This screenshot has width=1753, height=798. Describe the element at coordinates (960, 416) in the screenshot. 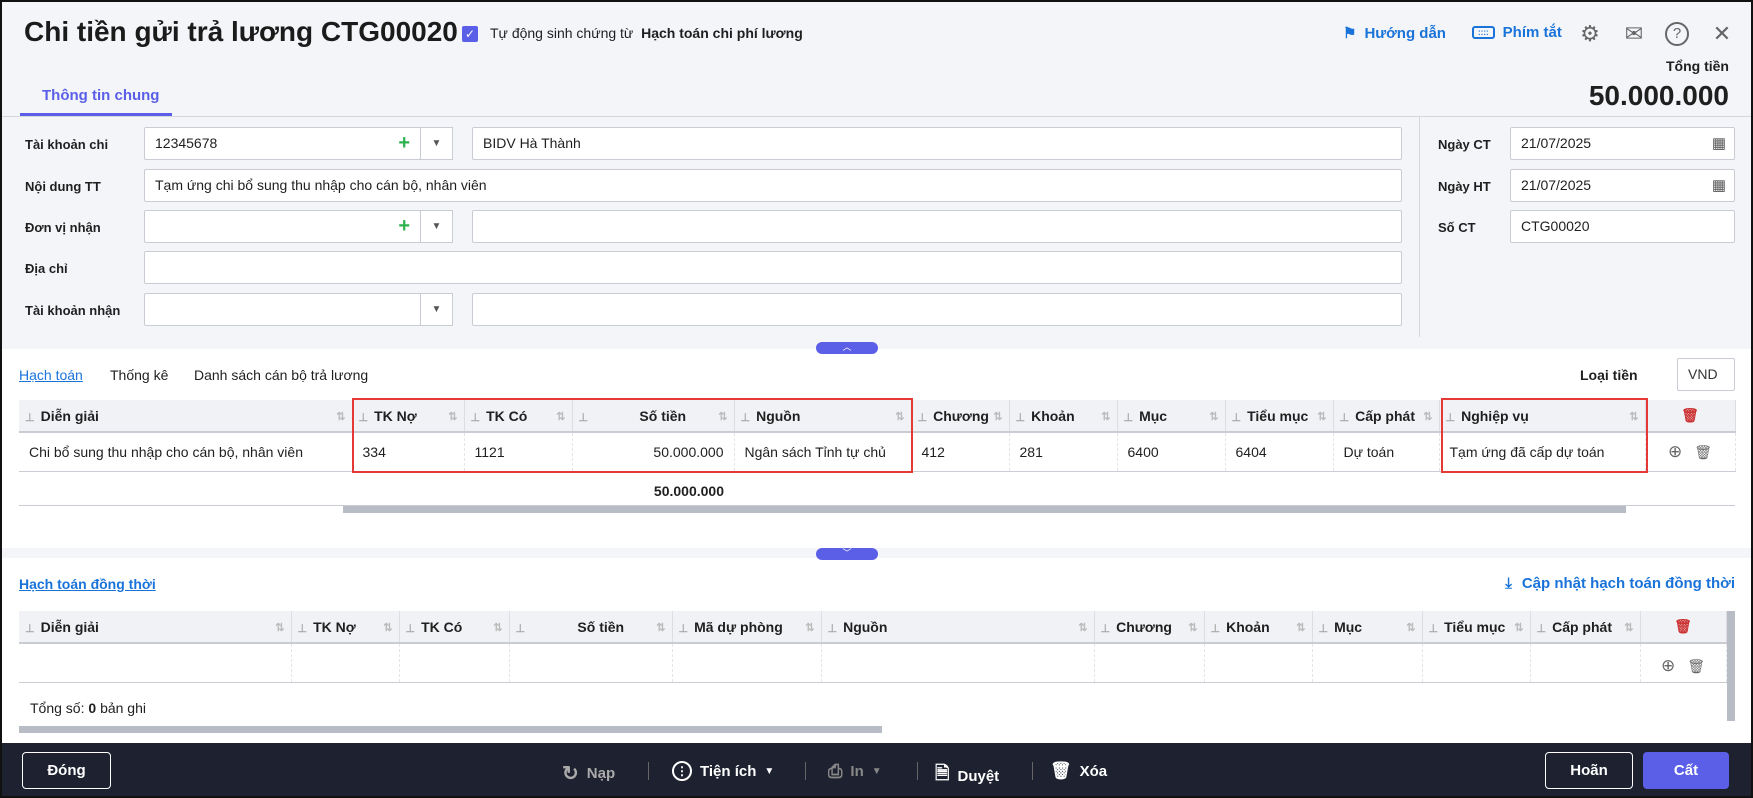

I see `column-header: ⊥ Chương ⇅` at that location.